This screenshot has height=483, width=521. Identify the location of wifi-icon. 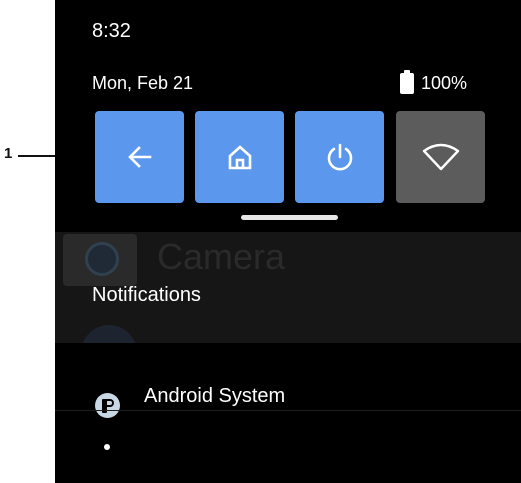
(440, 157).